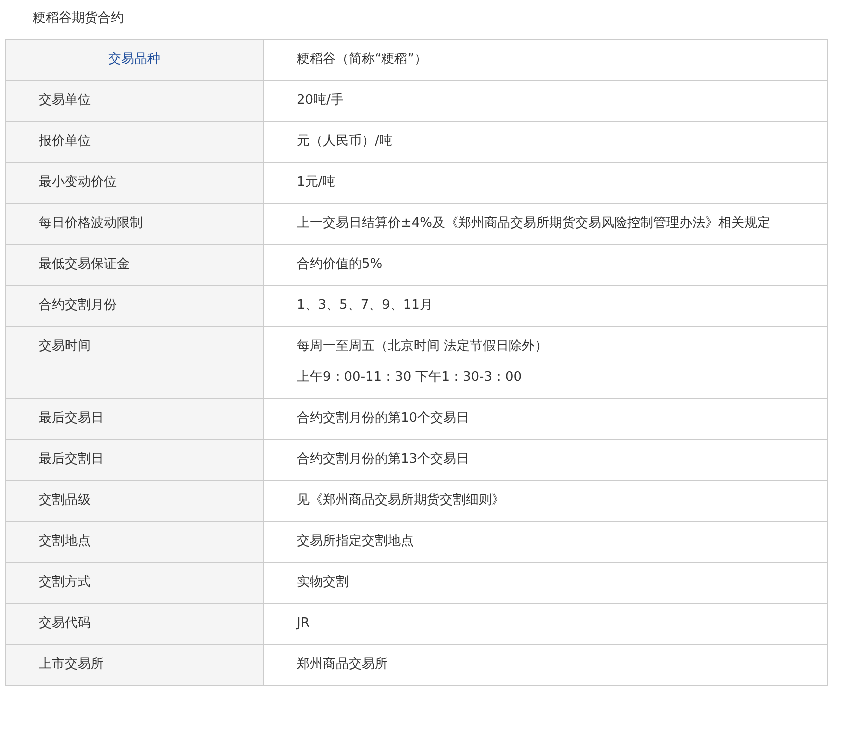 This screenshot has height=738, width=849. I want to click on table-cell: 上市交易所, so click(135, 665).